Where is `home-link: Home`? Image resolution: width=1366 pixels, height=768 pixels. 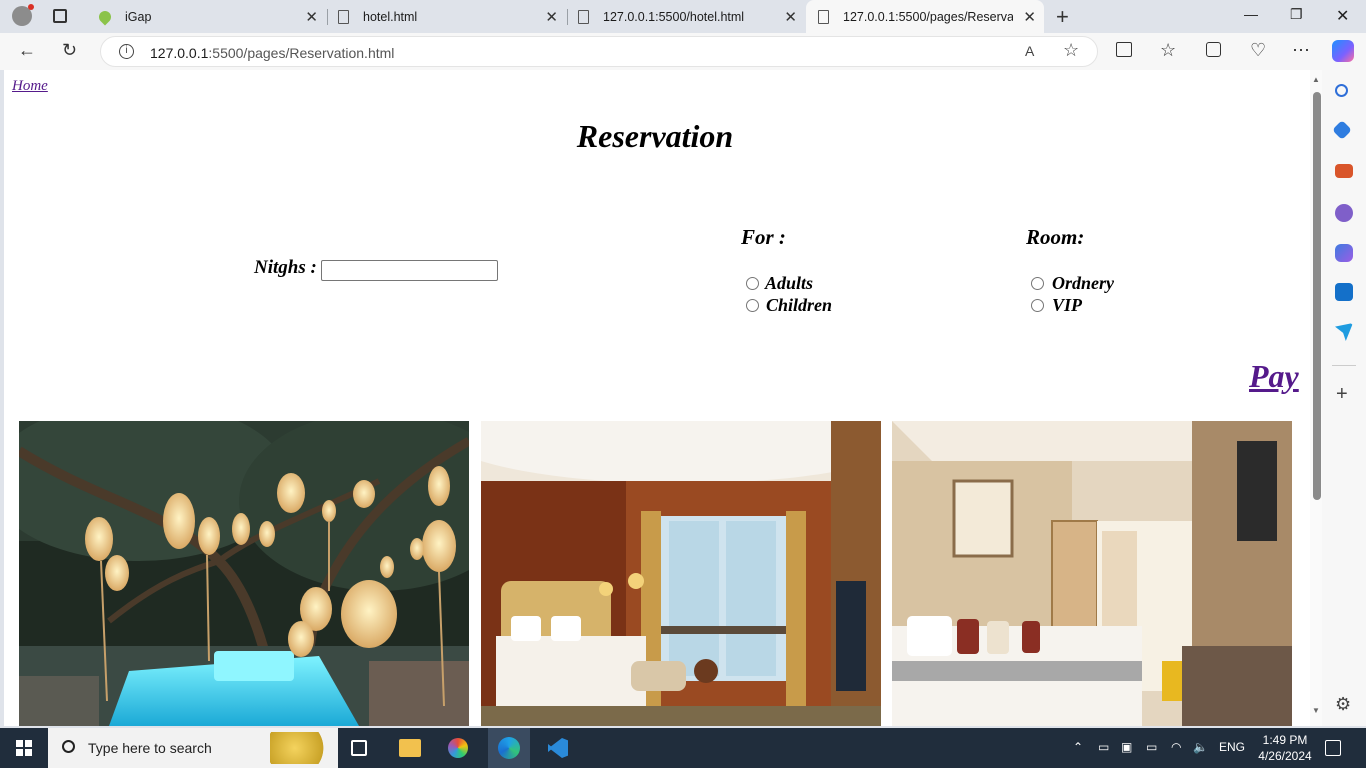 home-link: Home is located at coordinates (30, 86).